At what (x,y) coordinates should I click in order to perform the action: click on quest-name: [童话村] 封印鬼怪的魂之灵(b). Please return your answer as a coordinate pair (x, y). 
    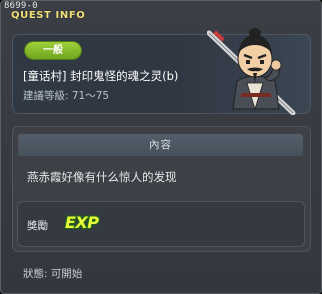
    Looking at the image, I should click on (101, 76).